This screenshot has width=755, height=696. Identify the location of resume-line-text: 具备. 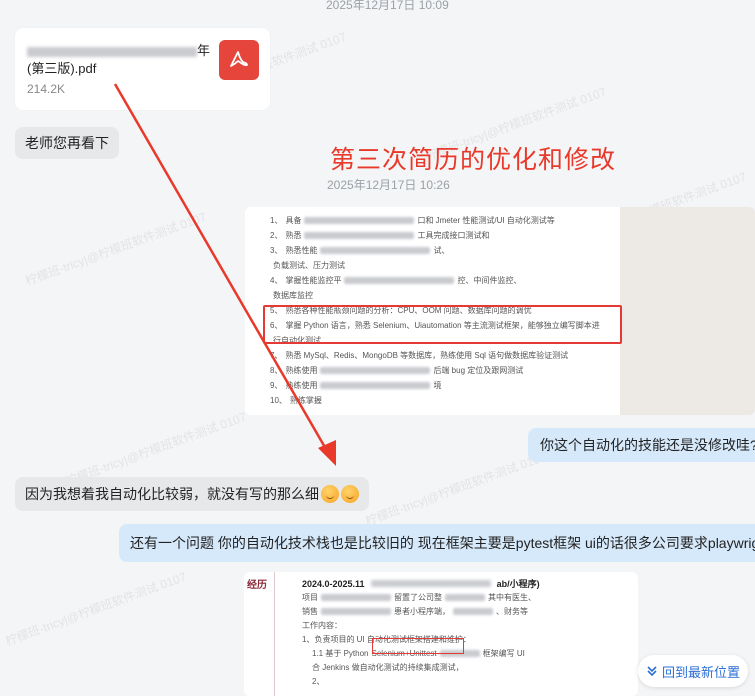
(293, 220).